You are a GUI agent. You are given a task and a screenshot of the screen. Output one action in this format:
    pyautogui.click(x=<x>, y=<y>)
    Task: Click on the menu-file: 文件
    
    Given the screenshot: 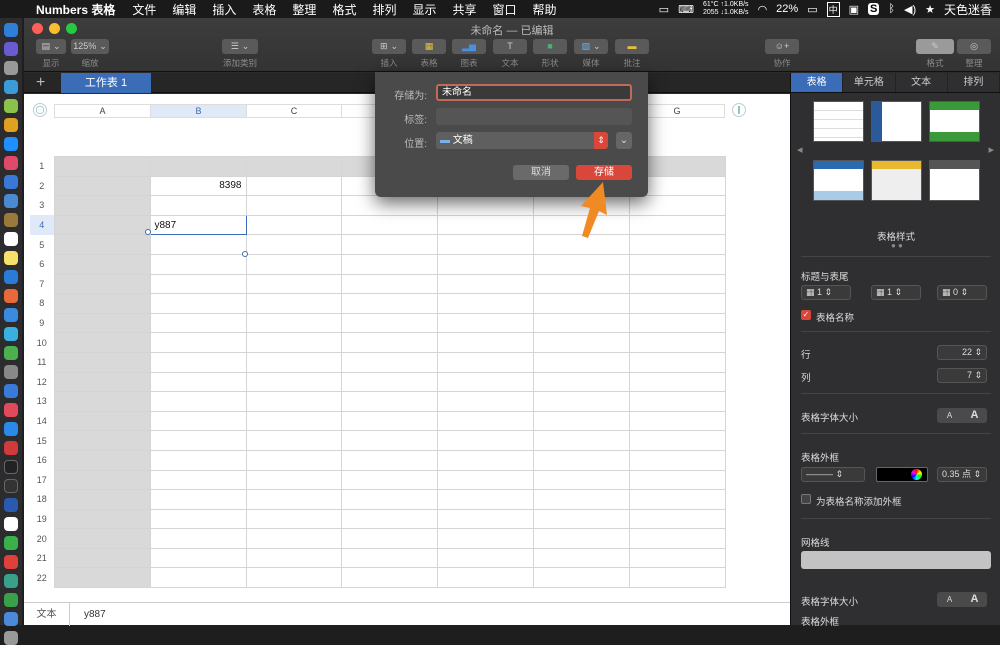 What is the action you would take?
    pyautogui.click(x=144, y=9)
    